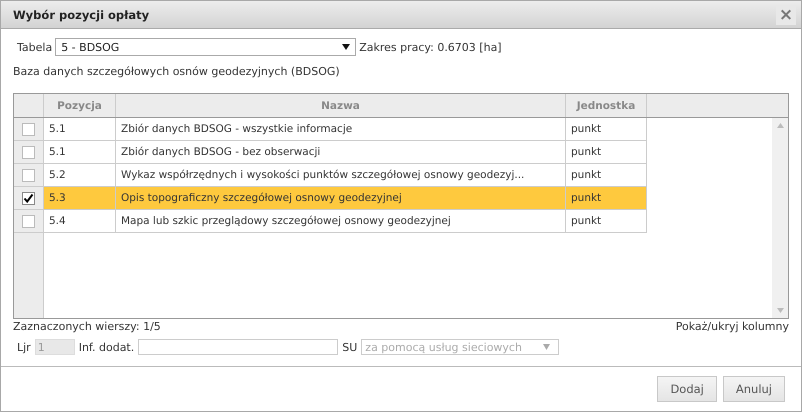  I want to click on dialog-button: Anuluj, so click(753, 389).